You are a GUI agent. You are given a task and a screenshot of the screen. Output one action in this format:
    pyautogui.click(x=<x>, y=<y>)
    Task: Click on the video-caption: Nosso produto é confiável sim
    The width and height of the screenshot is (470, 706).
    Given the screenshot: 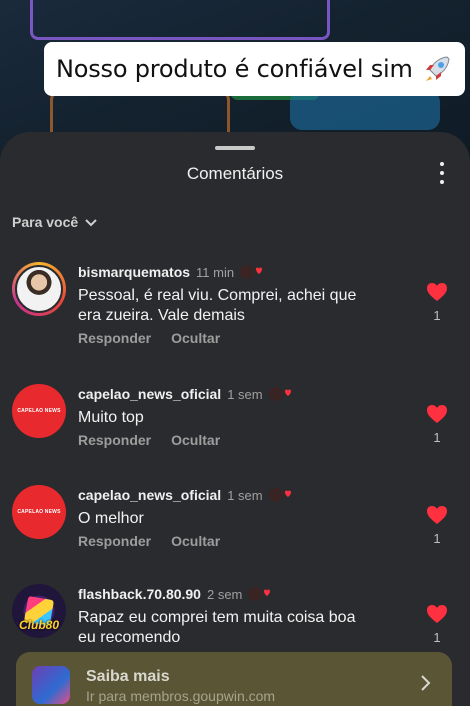 What is the action you would take?
    pyautogui.click(x=254, y=69)
    